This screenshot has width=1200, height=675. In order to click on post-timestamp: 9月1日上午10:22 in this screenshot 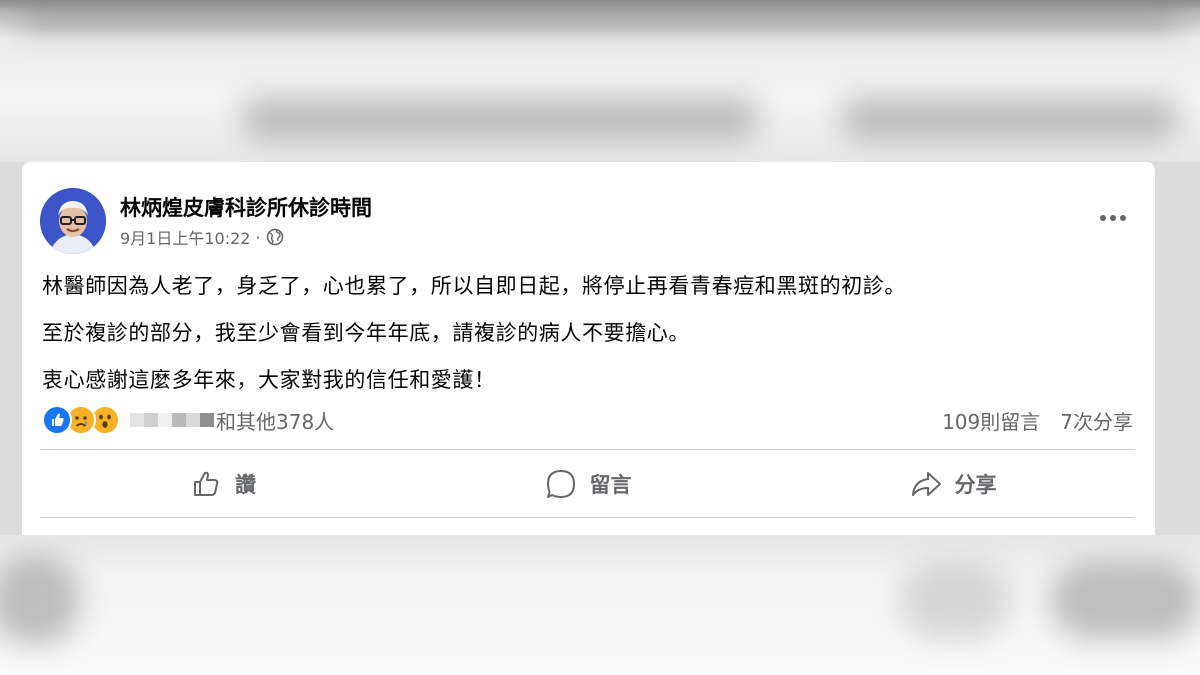, I will do `click(185, 237)`.